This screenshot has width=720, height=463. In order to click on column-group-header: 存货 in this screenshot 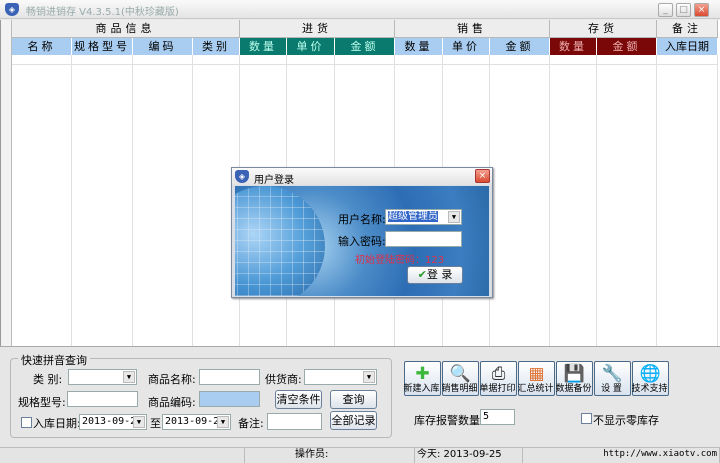, I will do `click(603, 29)`.